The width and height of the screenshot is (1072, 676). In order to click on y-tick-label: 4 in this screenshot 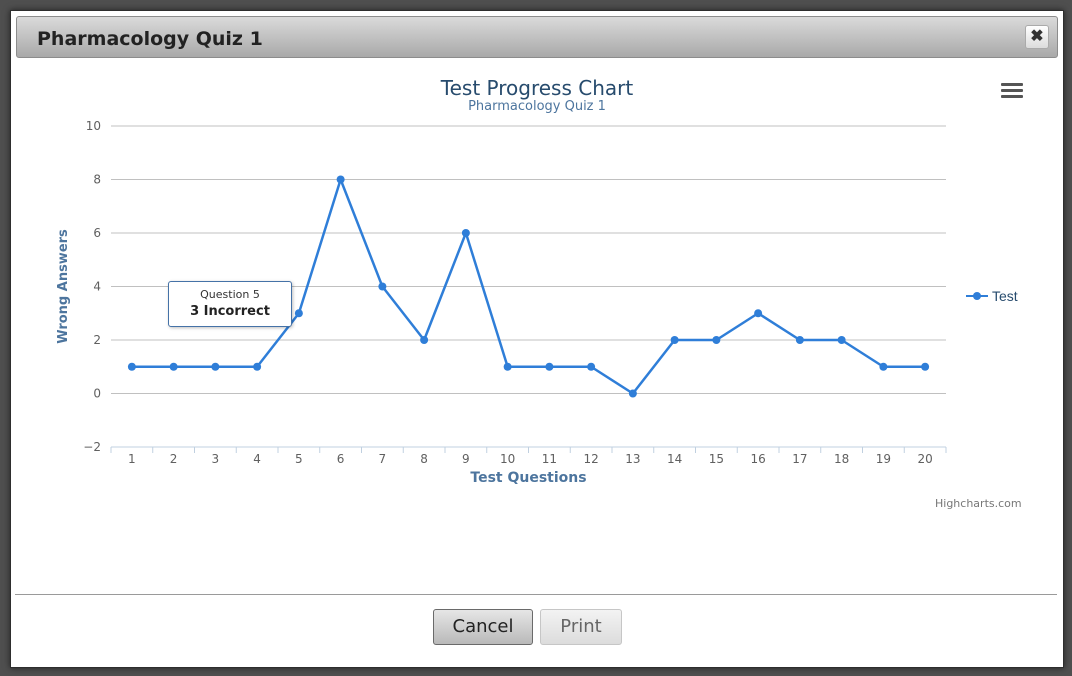, I will do `click(97, 287)`.